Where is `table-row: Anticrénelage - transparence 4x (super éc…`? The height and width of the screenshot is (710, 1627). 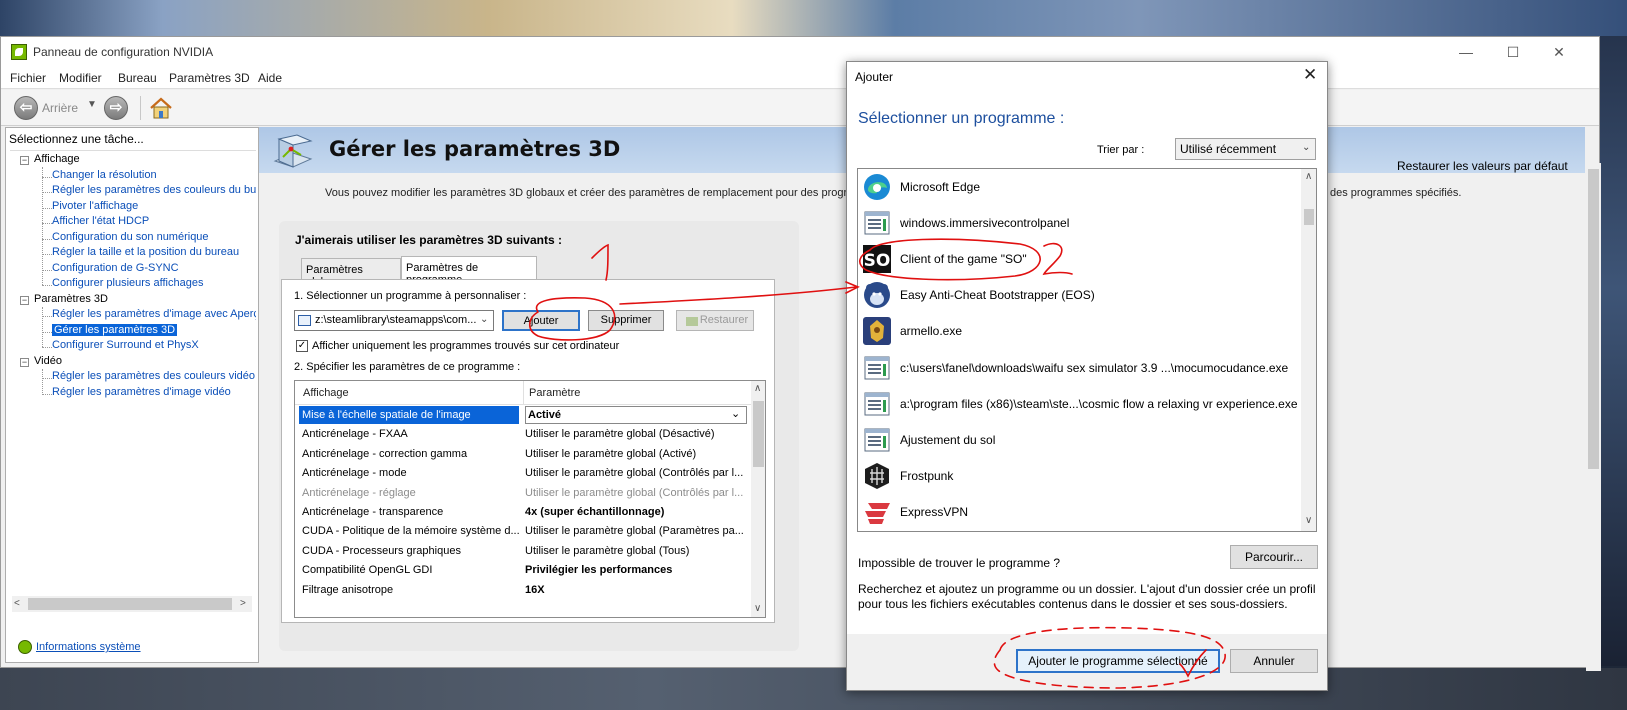
table-row: Anticrénelage - transparence 4x (super éc… is located at coordinates (523, 513).